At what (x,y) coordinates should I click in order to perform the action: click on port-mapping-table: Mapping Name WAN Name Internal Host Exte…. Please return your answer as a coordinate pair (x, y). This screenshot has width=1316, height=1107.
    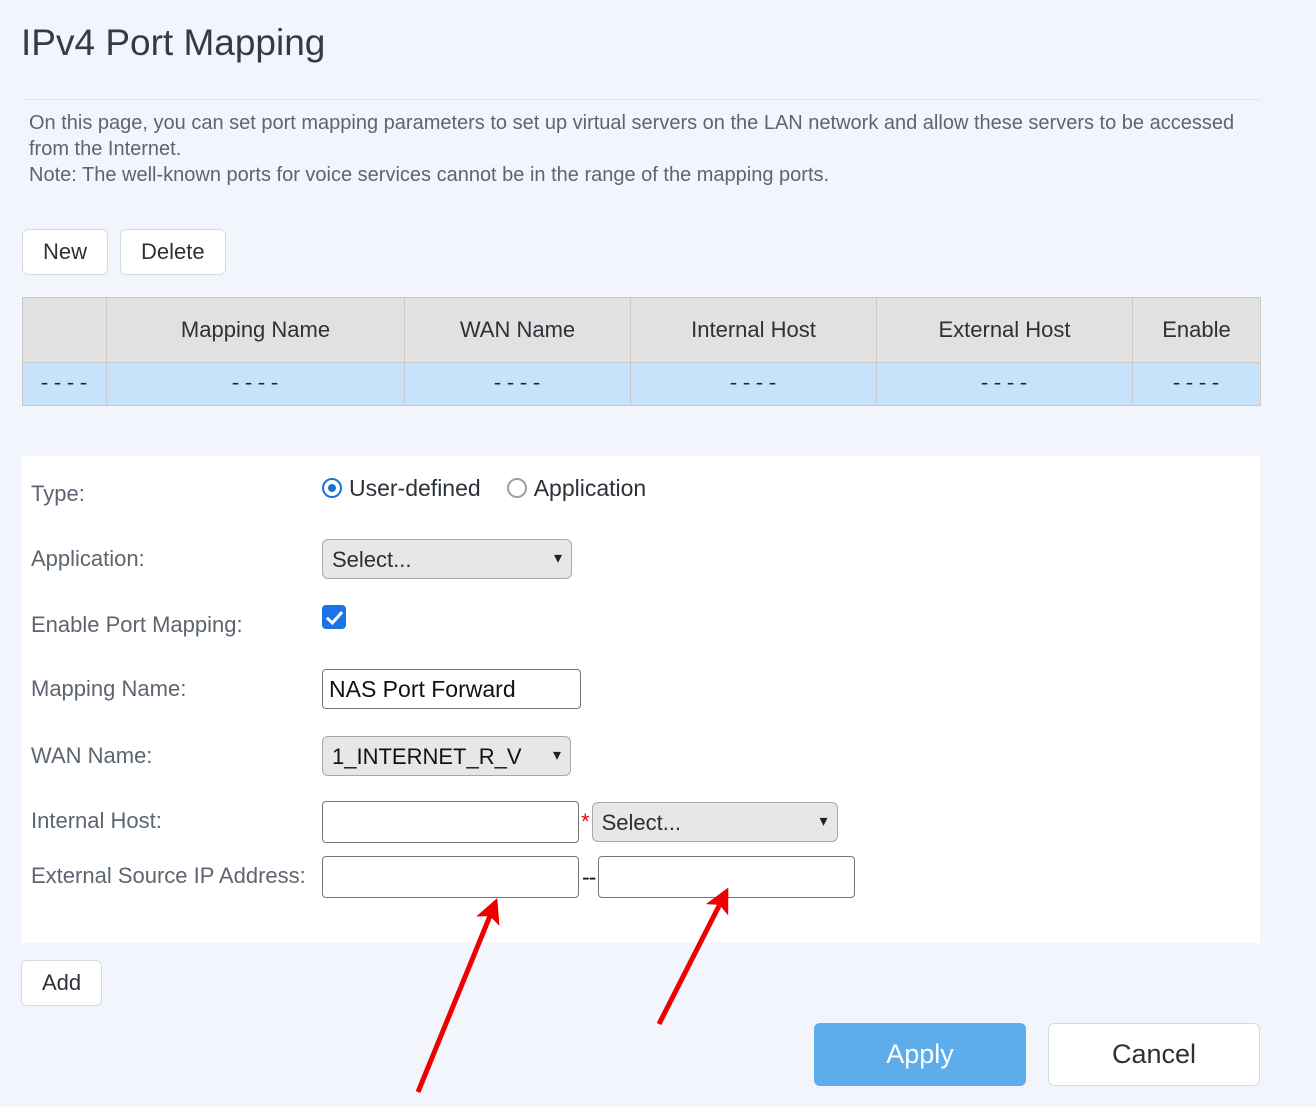
    Looking at the image, I should click on (641, 351).